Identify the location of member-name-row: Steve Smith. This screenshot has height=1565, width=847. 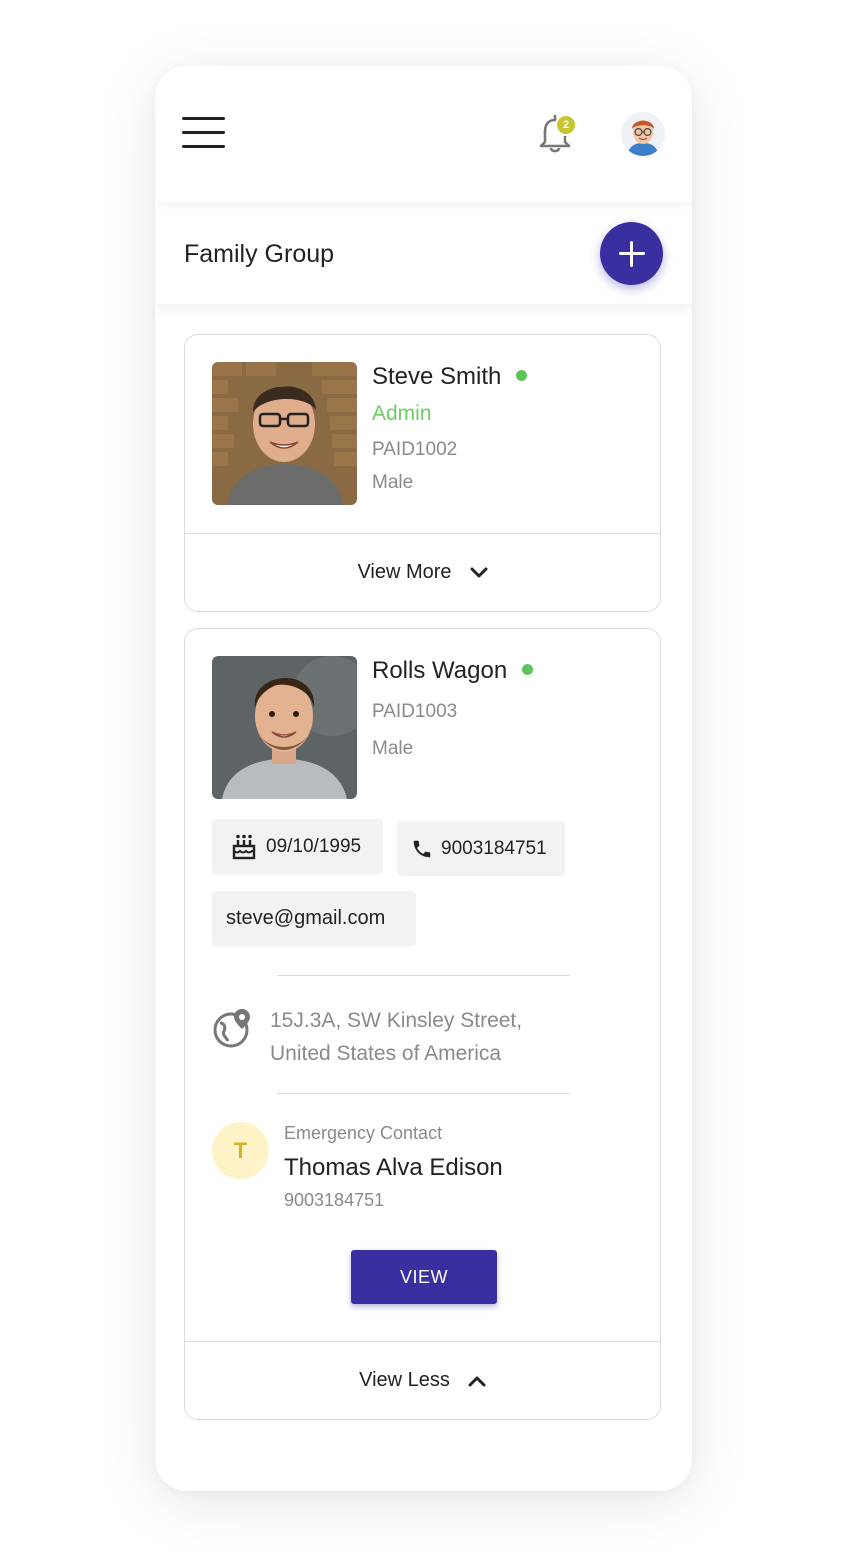
(450, 377).